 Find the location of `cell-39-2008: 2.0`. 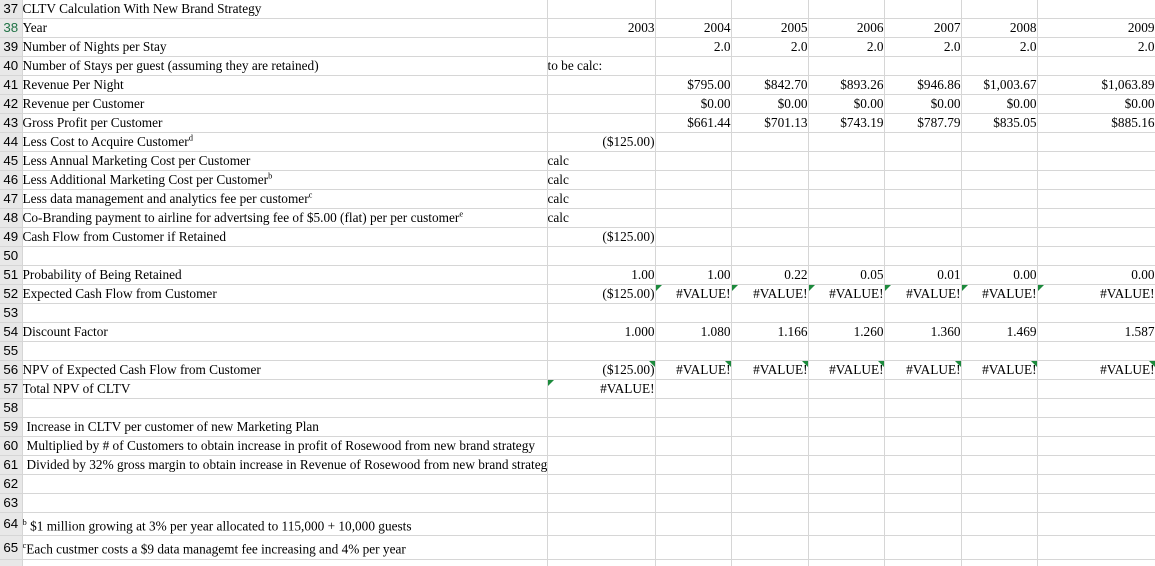

cell-39-2008: 2.0 is located at coordinates (999, 47).